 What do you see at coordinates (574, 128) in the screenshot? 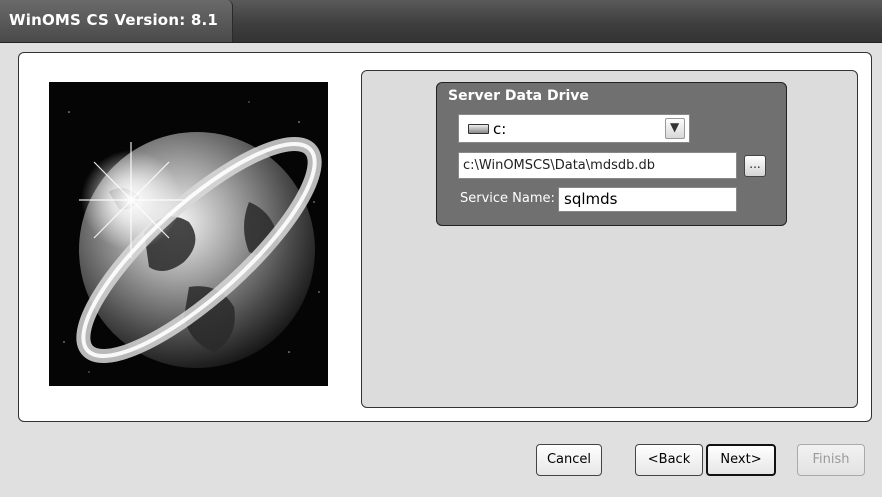
I see `drive-select: c: ▼` at bounding box center [574, 128].